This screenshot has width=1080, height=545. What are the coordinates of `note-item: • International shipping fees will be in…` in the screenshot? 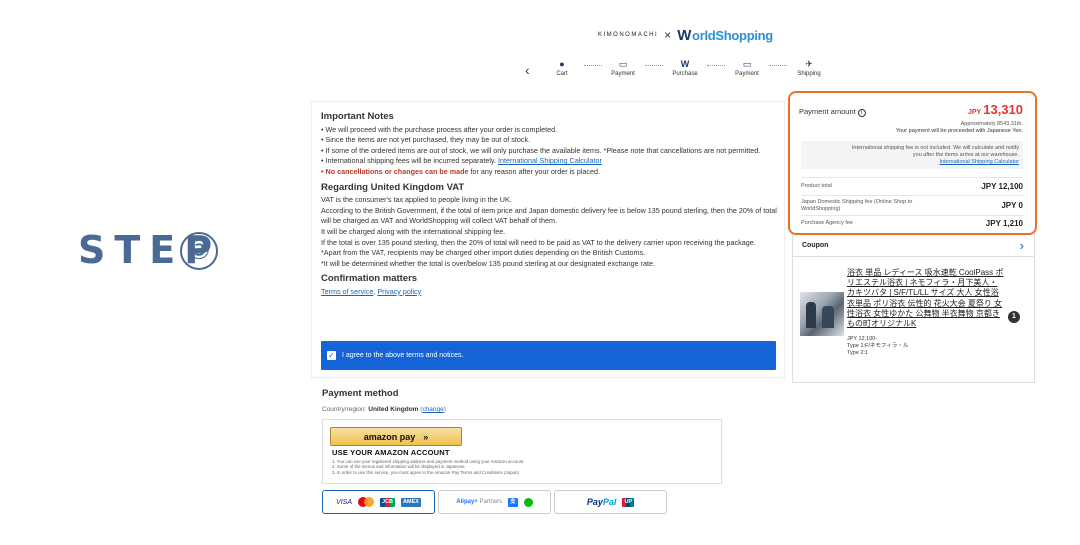 It's located at (461, 161).